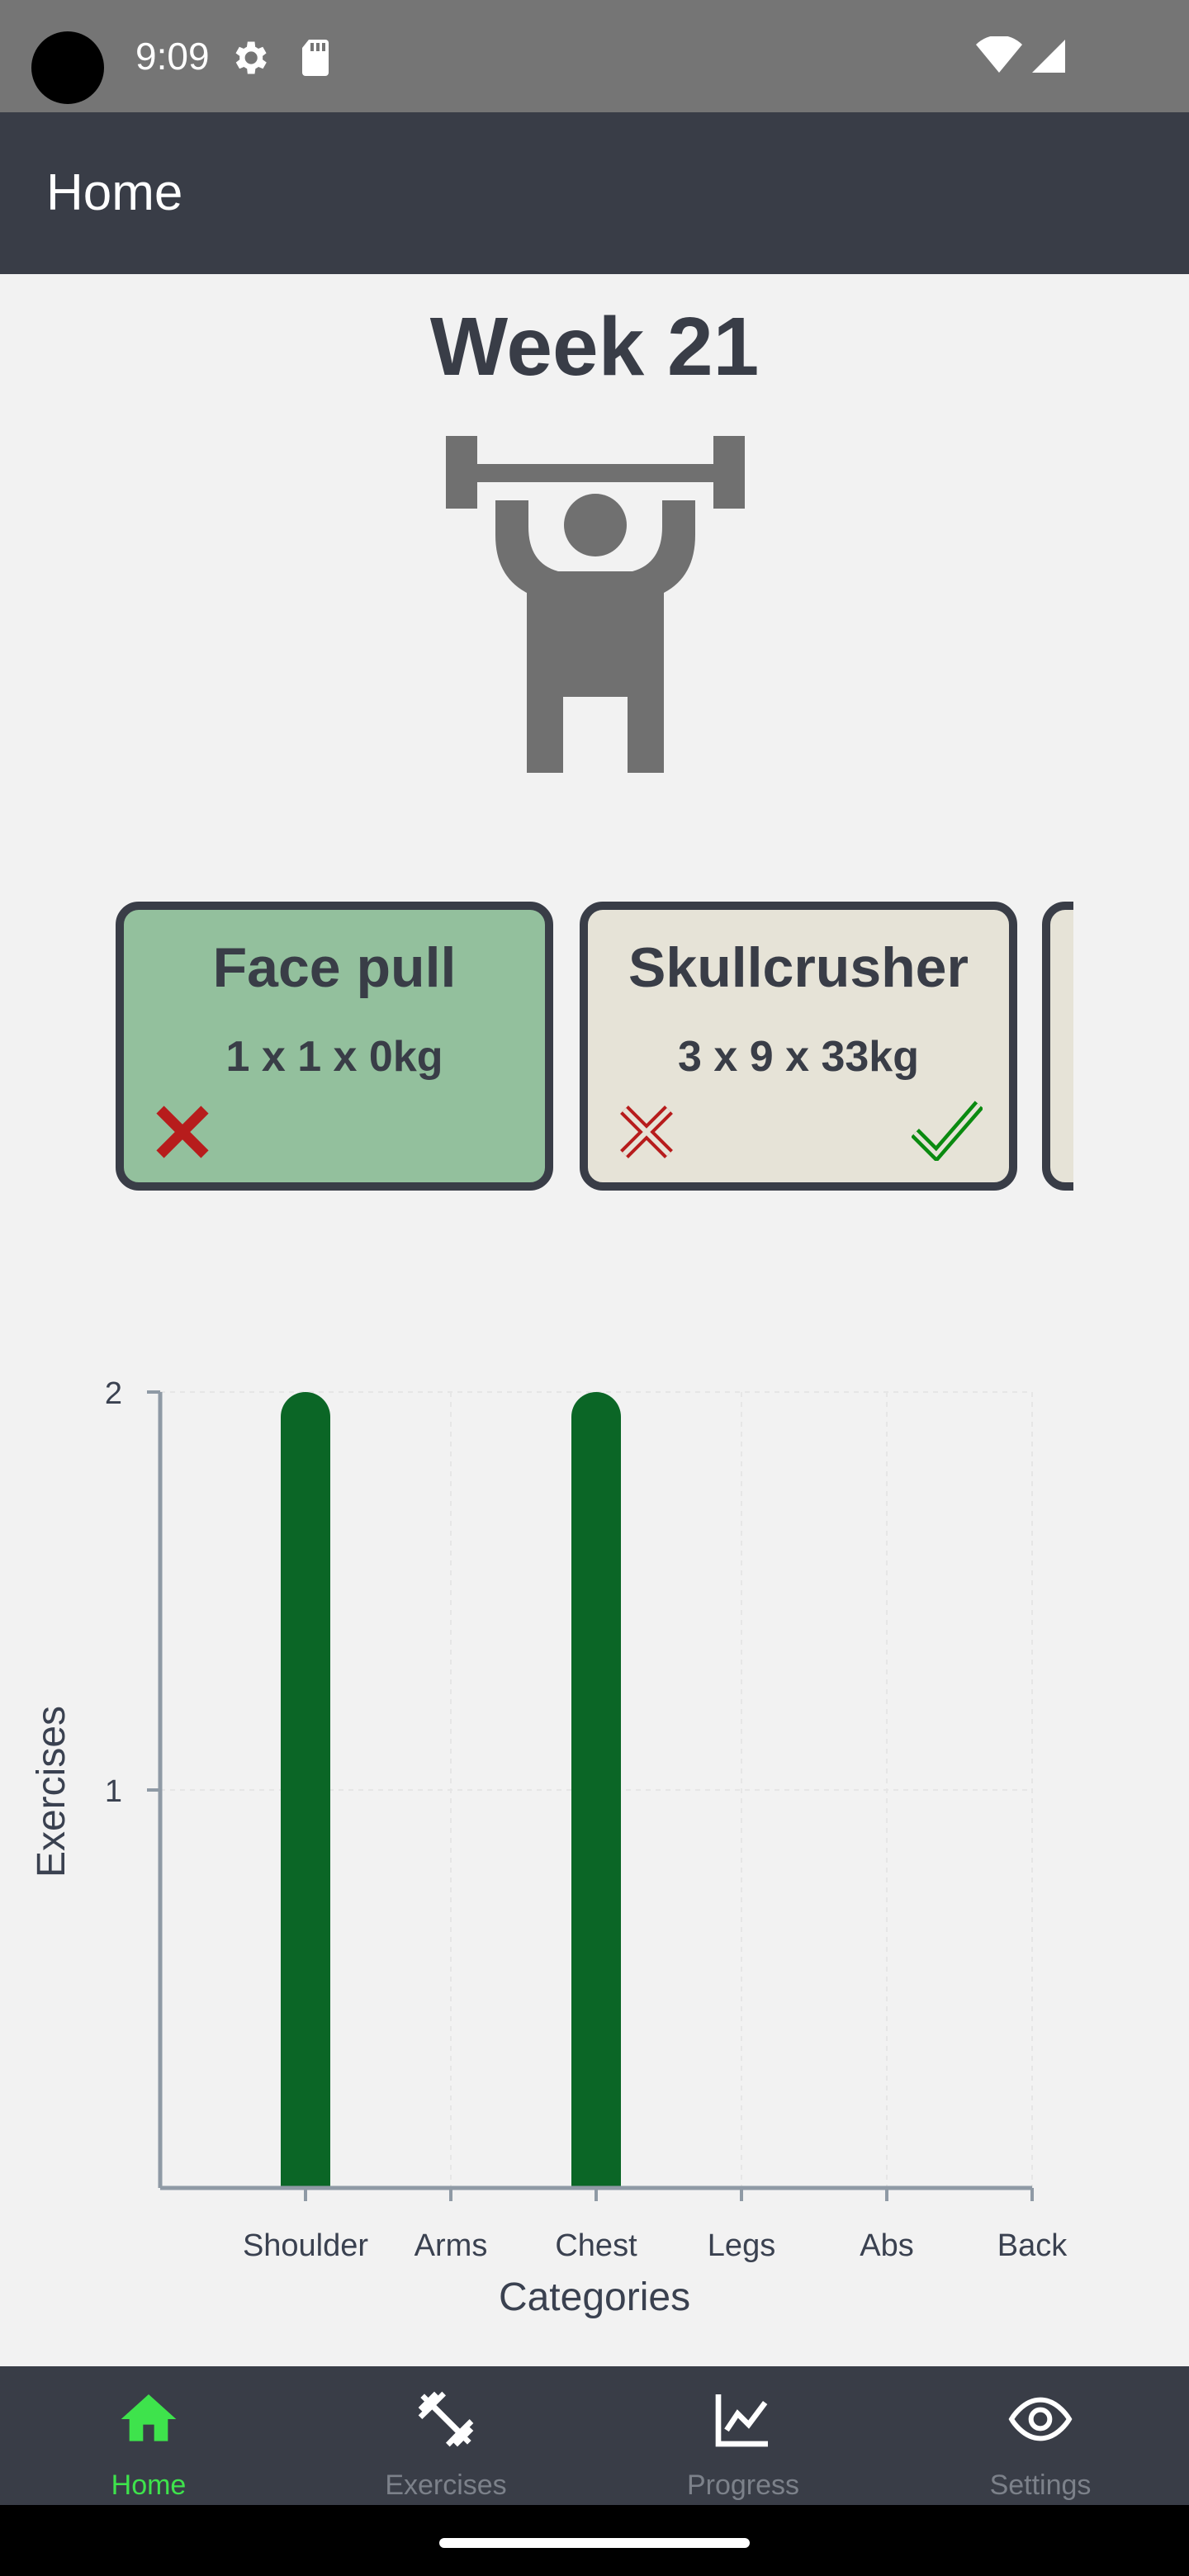 This screenshot has height=2576, width=1189. What do you see at coordinates (113, 1393) in the screenshot?
I see `y-tick-label: 2` at bounding box center [113, 1393].